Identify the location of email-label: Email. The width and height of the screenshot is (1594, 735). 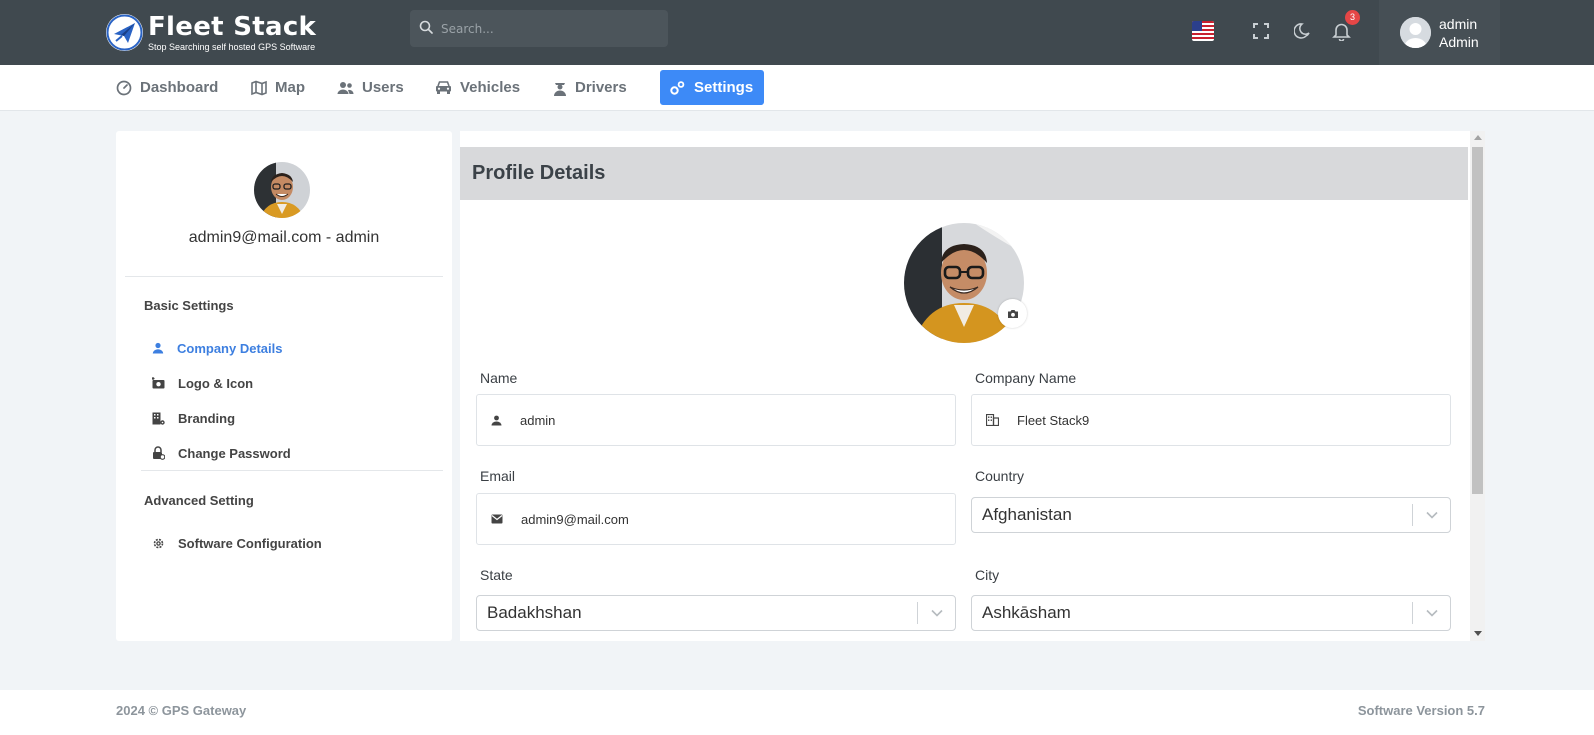
(498, 476).